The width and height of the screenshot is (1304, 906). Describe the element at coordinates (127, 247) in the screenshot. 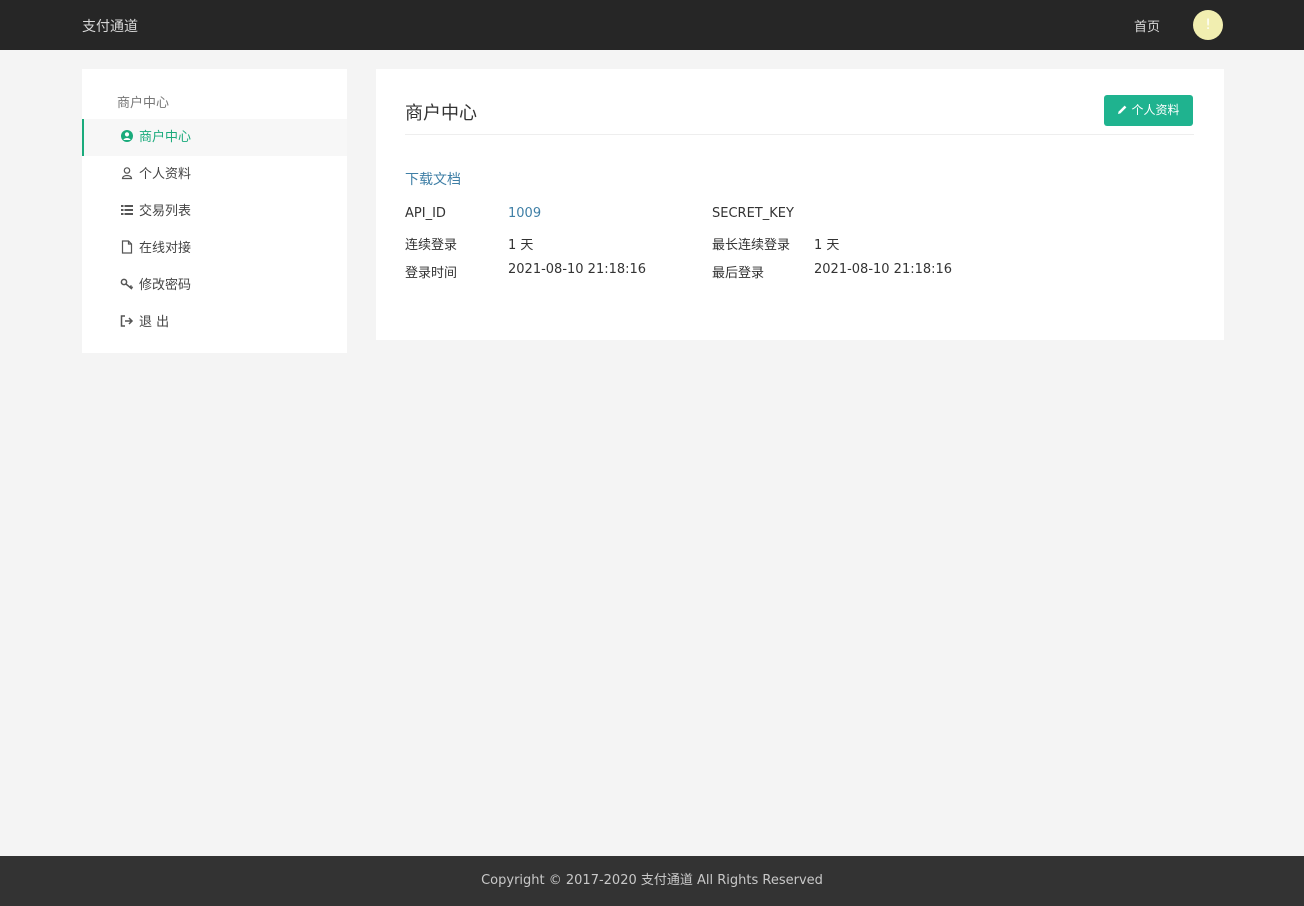

I see `file-icon` at that location.